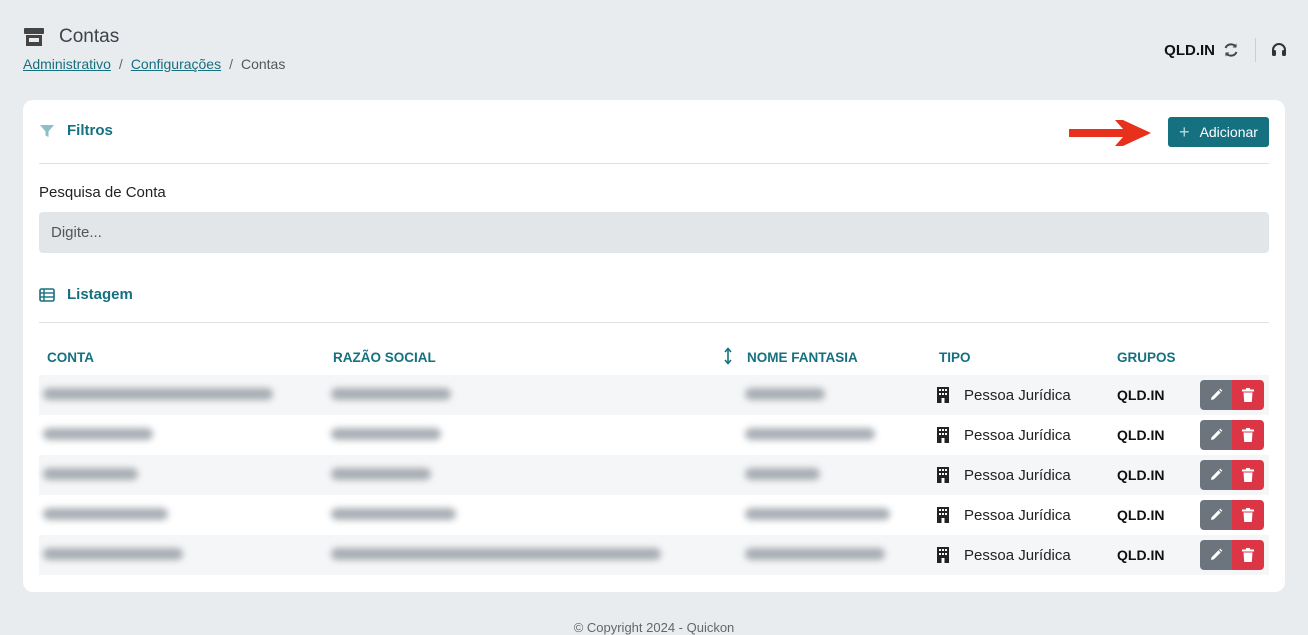  I want to click on add-button: + Adicionar, so click(1218, 132).